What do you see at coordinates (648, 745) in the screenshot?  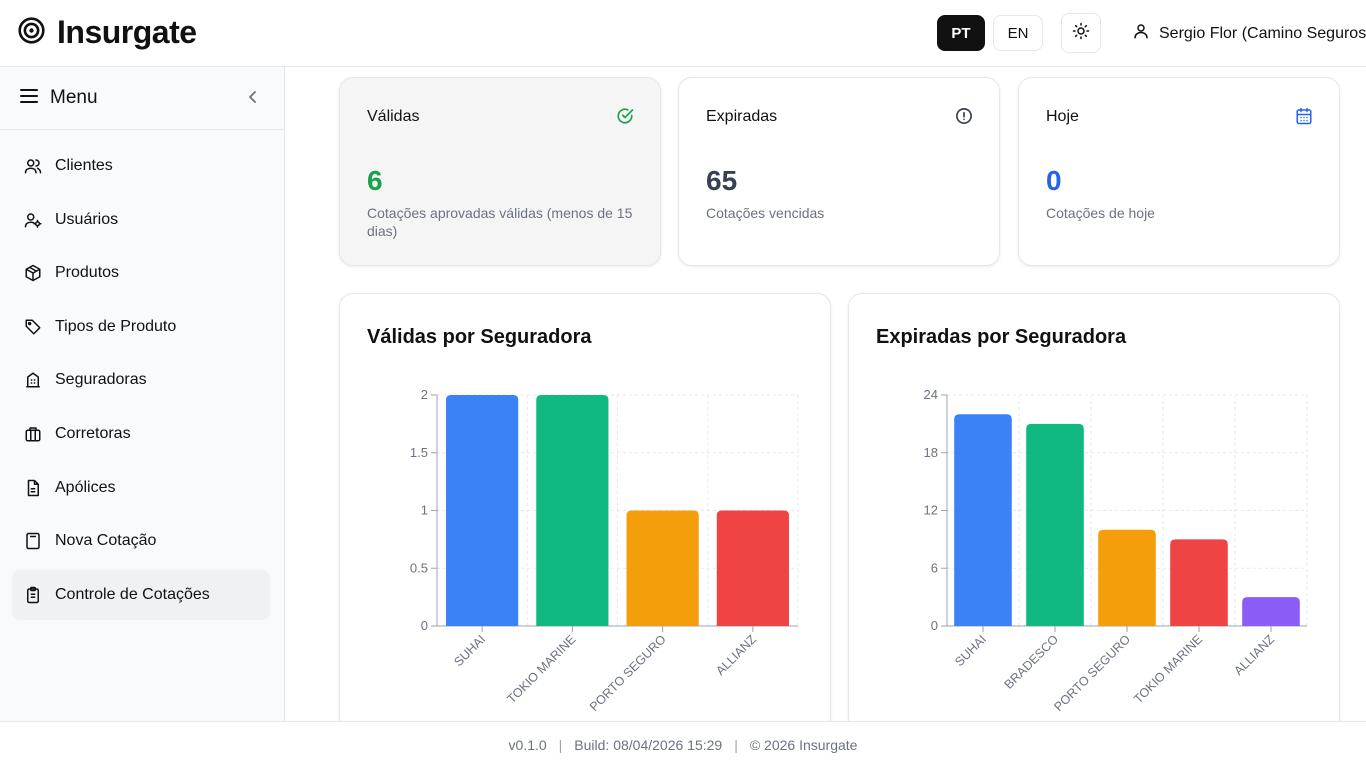 I see `build-text: Build: 08/04/2026 15:29` at bounding box center [648, 745].